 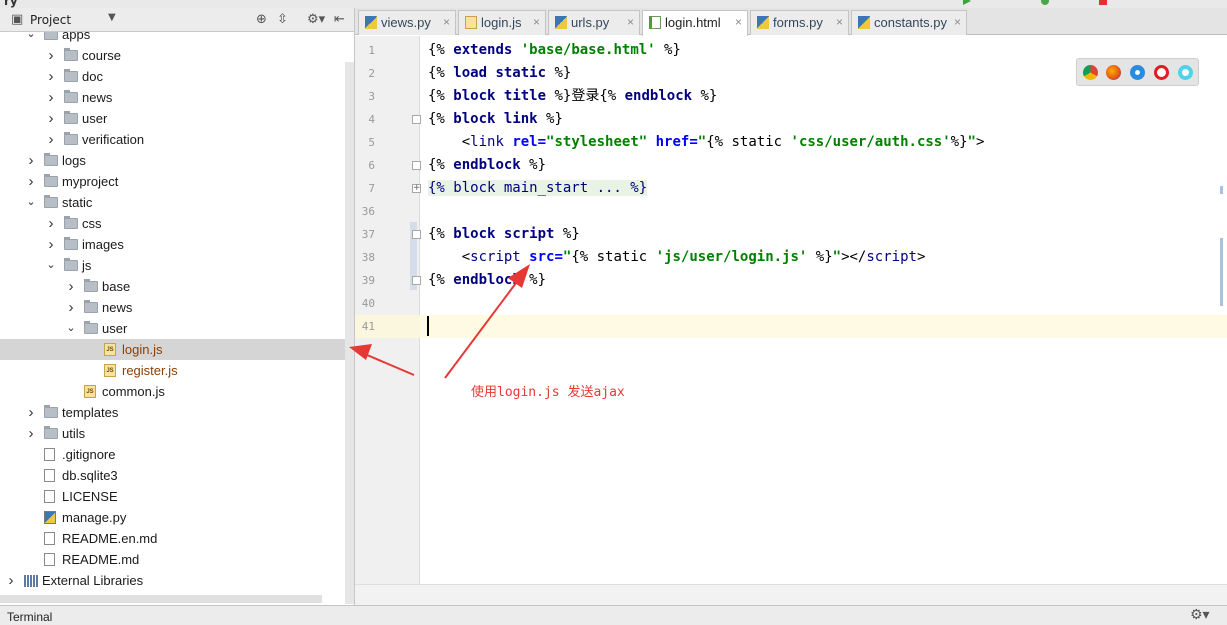 What do you see at coordinates (439, 321) in the screenshot?
I see `annotation-arrows` at bounding box center [439, 321].